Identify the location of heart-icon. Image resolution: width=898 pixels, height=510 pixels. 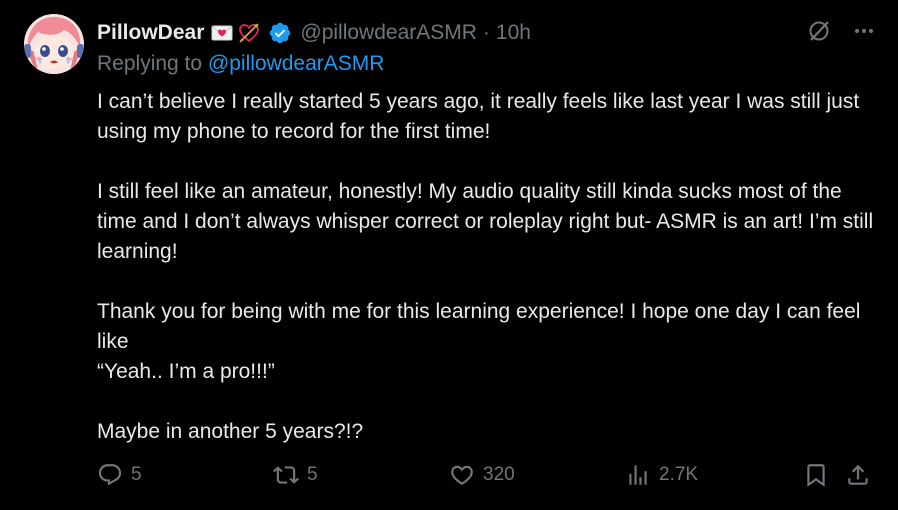
(462, 475).